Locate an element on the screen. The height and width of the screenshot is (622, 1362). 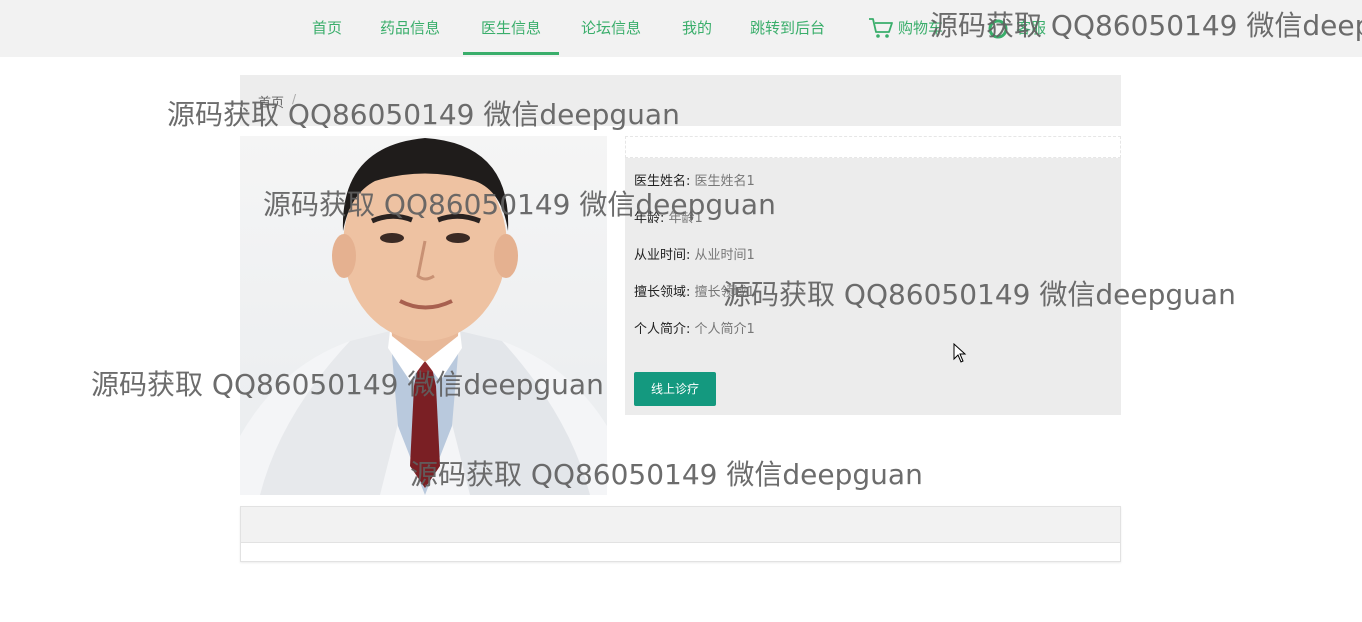
nav-cart: 购物车 is located at coordinates (920, 28).